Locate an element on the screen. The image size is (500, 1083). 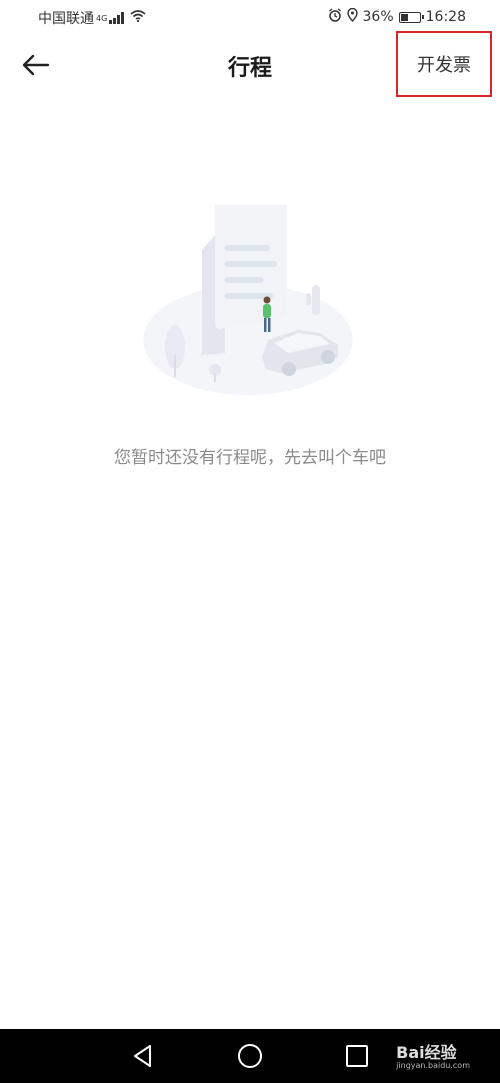
watermark-brand: Bai经验 is located at coordinates (426, 1052).